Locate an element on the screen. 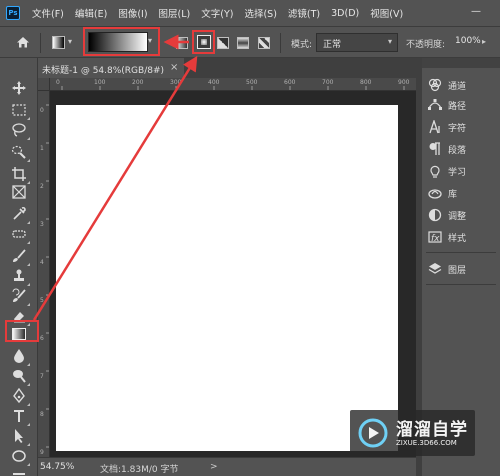 This screenshot has width=500, height=476. ruler-origin is located at coordinates (44, 84).